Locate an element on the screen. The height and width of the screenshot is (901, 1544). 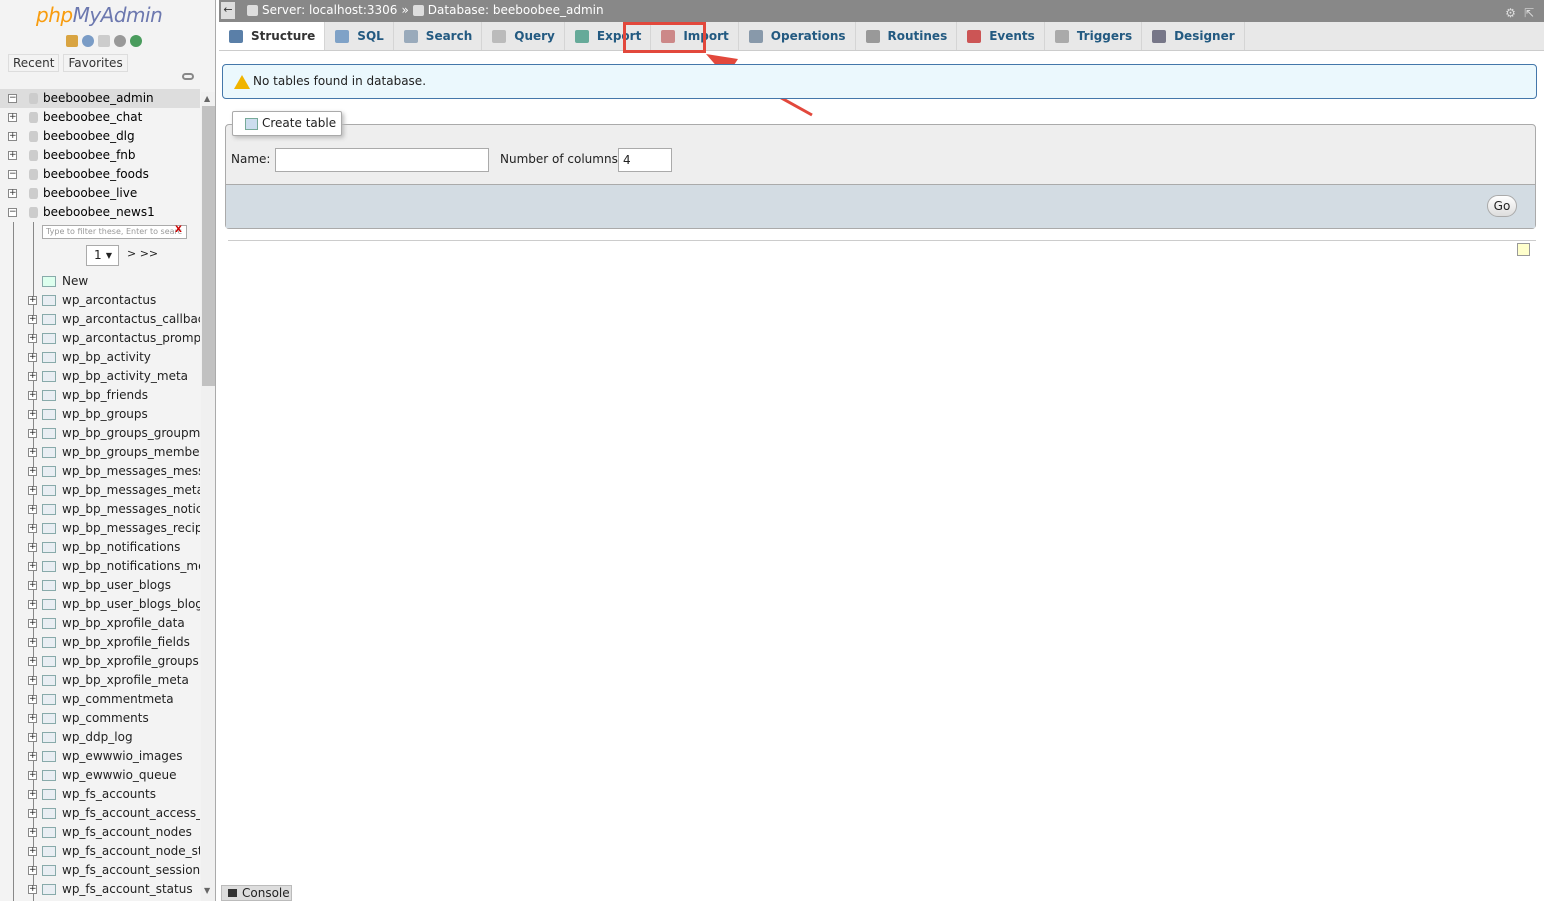
collapse-icon: − is located at coordinates (12, 98).